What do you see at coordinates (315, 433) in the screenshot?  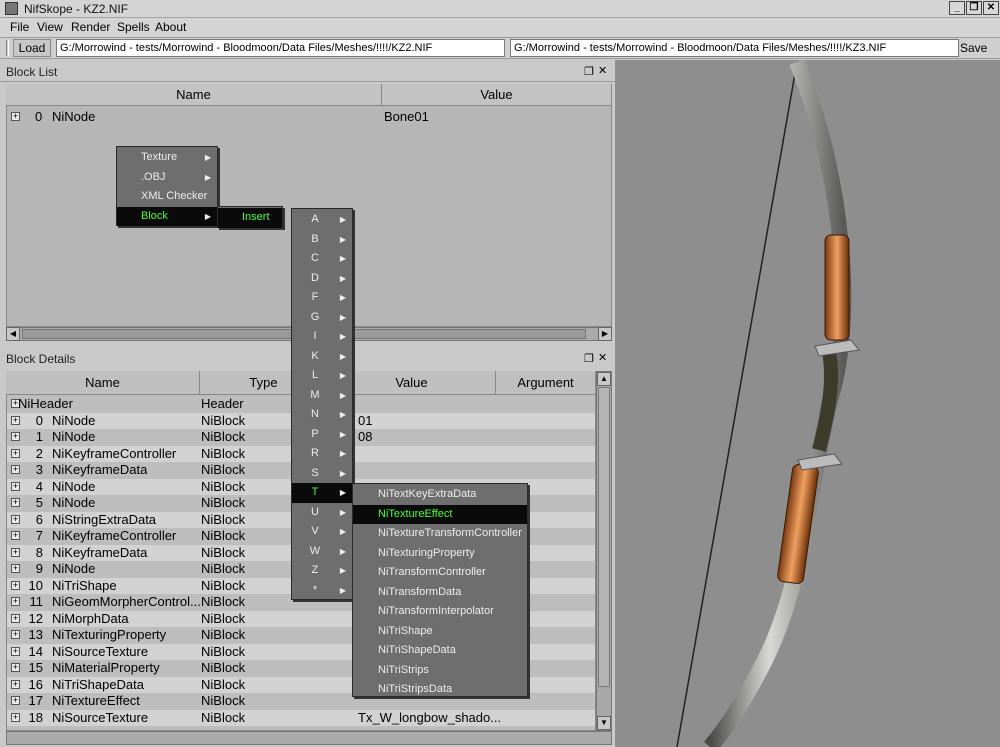 I see `letter-menu-label: P` at bounding box center [315, 433].